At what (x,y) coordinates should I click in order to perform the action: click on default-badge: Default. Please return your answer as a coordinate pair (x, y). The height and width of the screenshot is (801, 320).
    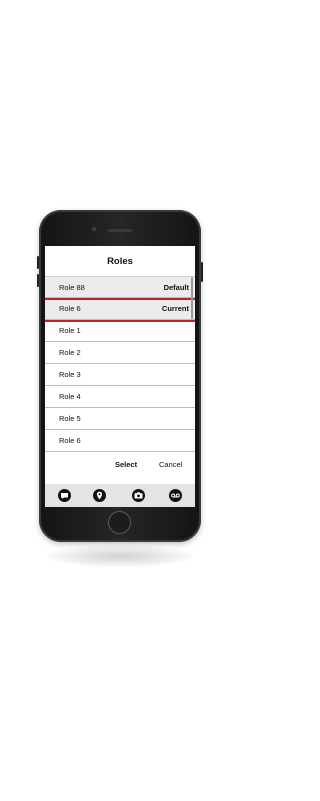
    Looking at the image, I should click on (176, 287).